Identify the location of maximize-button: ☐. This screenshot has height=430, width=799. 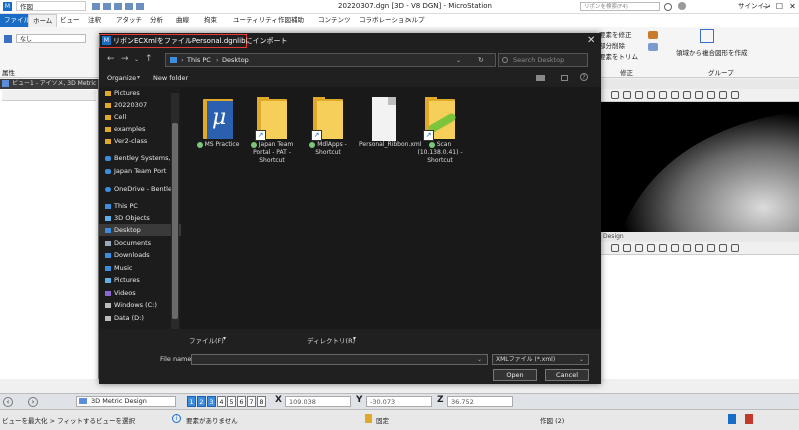
(779, 6).